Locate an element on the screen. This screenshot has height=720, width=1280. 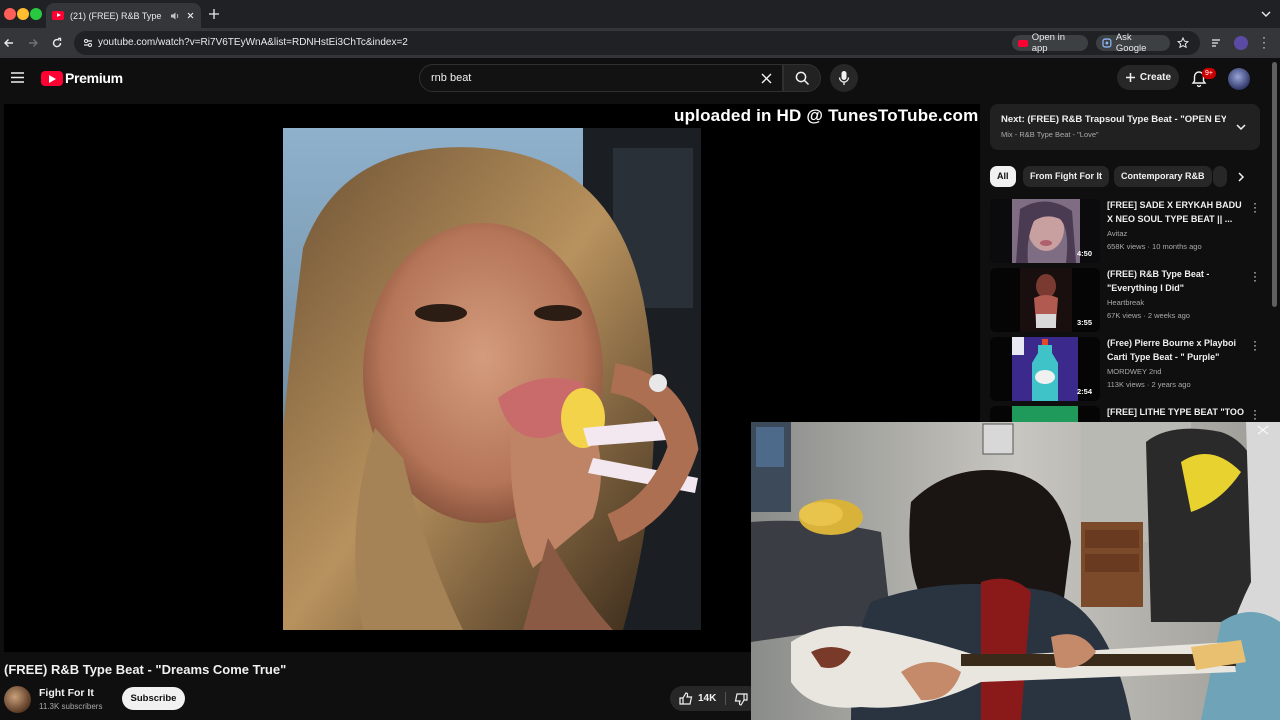
open-in-app-label: Open in app is located at coordinates (1048, 43).